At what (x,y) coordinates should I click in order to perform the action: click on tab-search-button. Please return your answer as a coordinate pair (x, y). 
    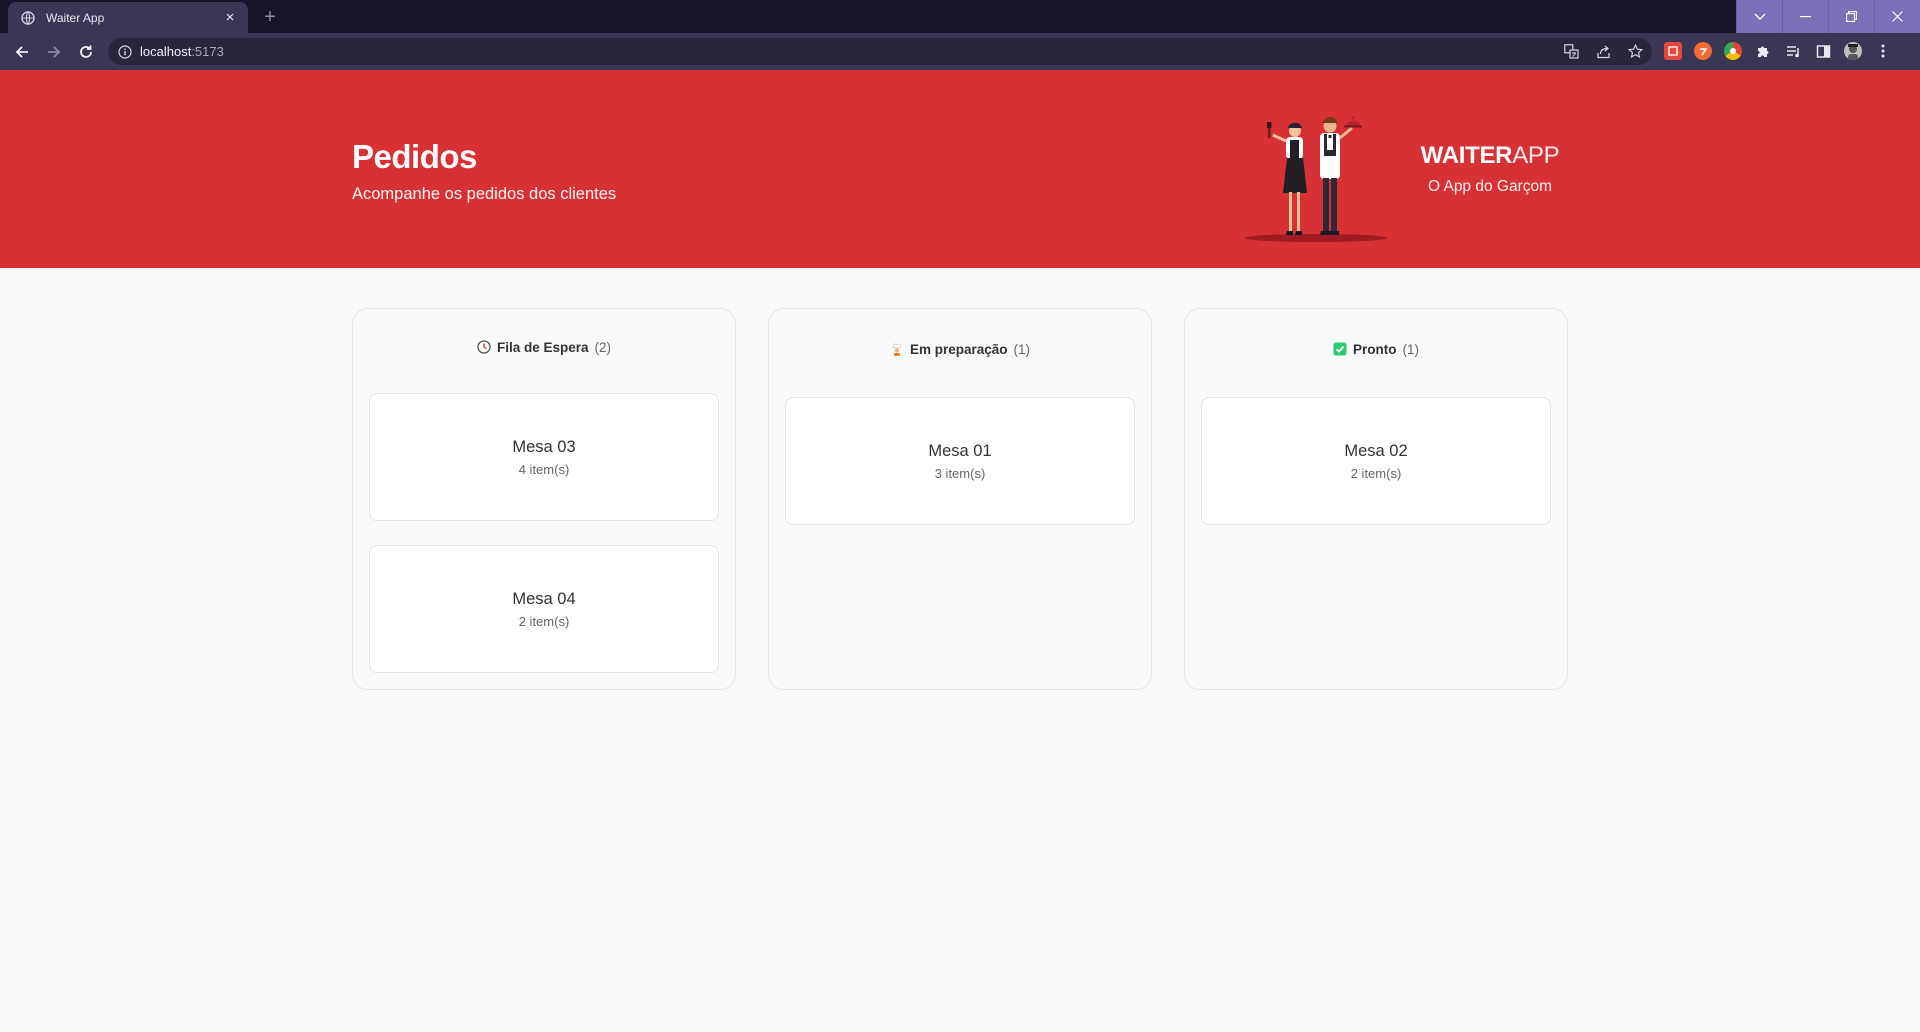
    Looking at the image, I should click on (1759, 16).